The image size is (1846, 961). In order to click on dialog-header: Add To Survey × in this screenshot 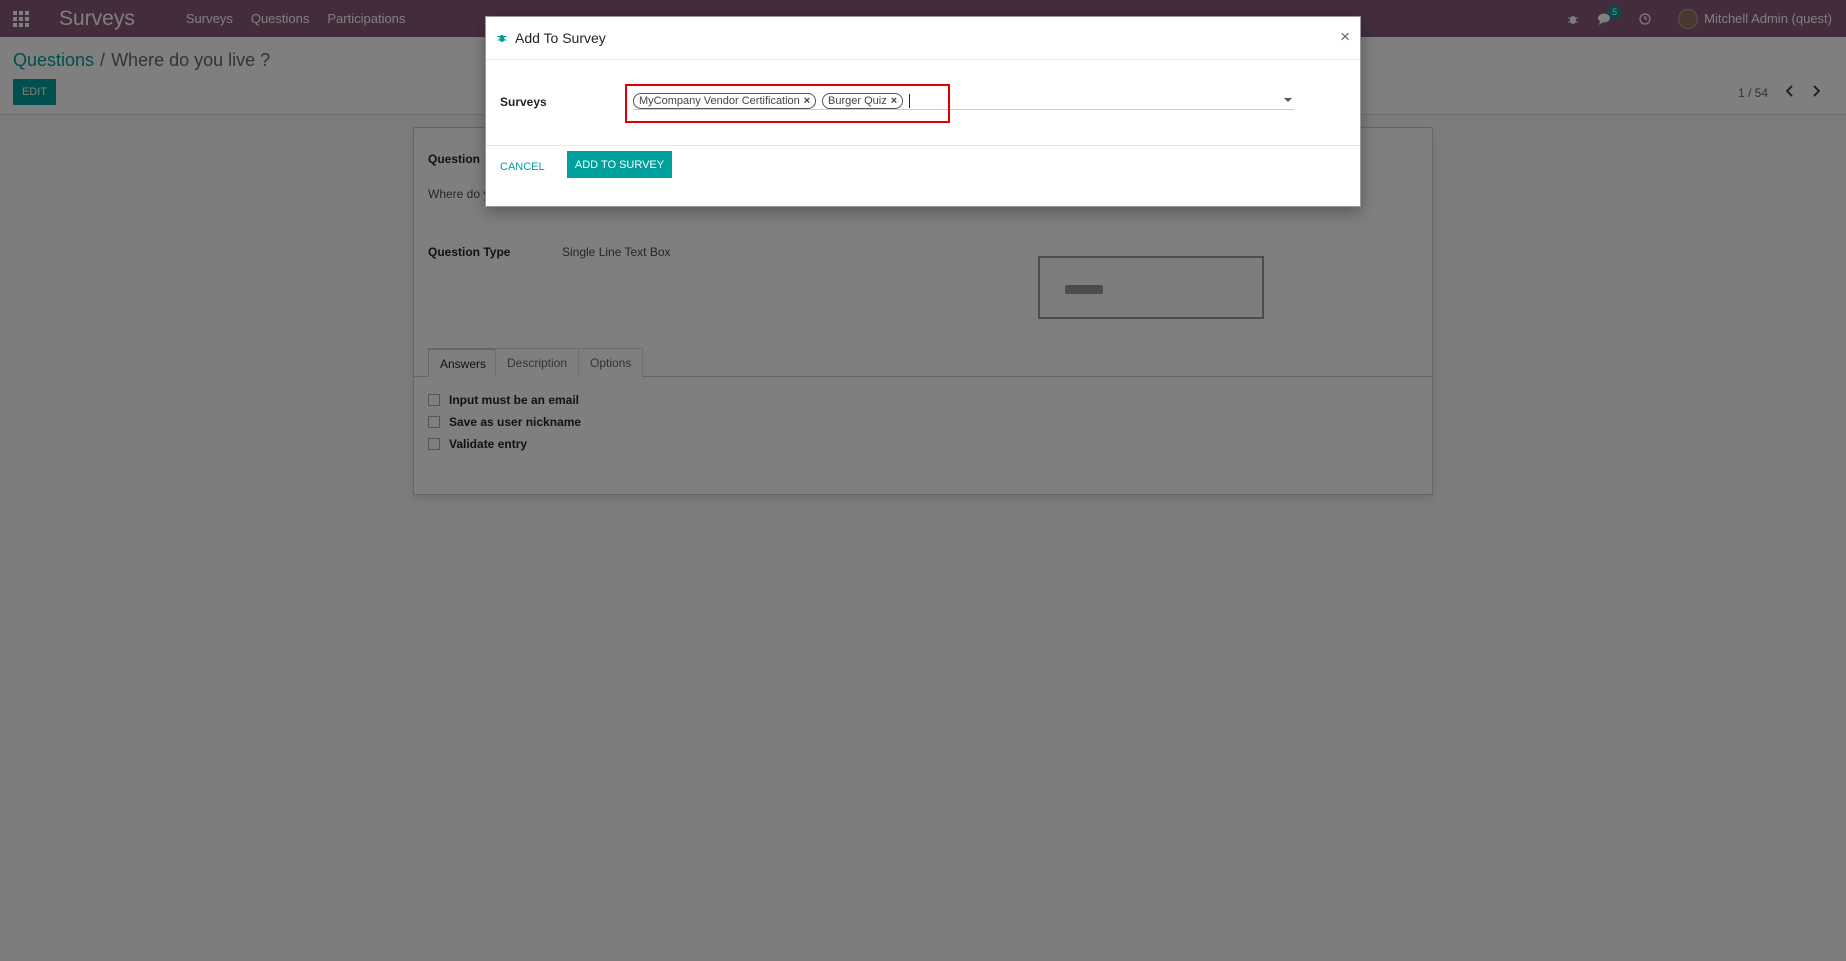, I will do `click(923, 38)`.